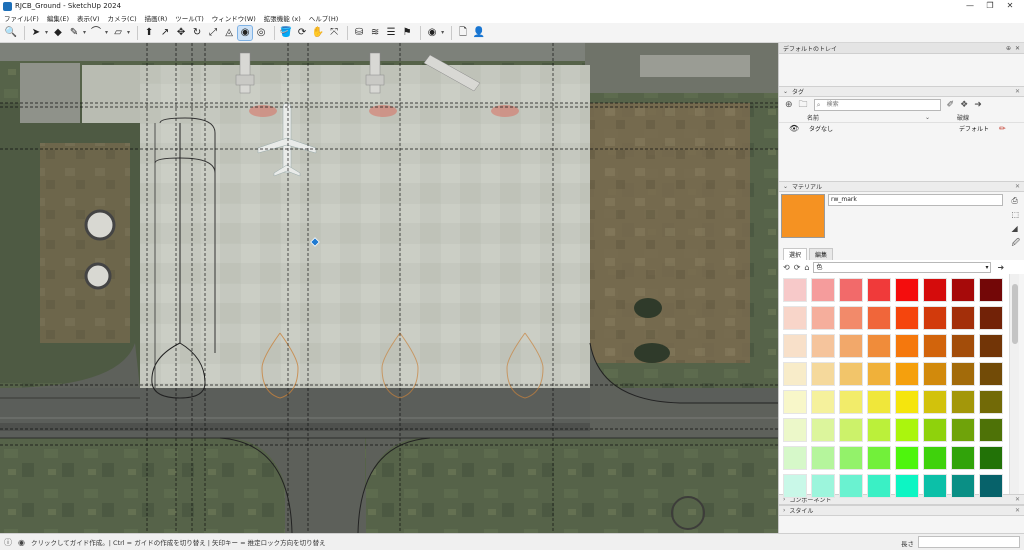 The height and width of the screenshot is (550, 1024). Describe the element at coordinates (803, 216) in the screenshot. I see `material-swatch` at that location.